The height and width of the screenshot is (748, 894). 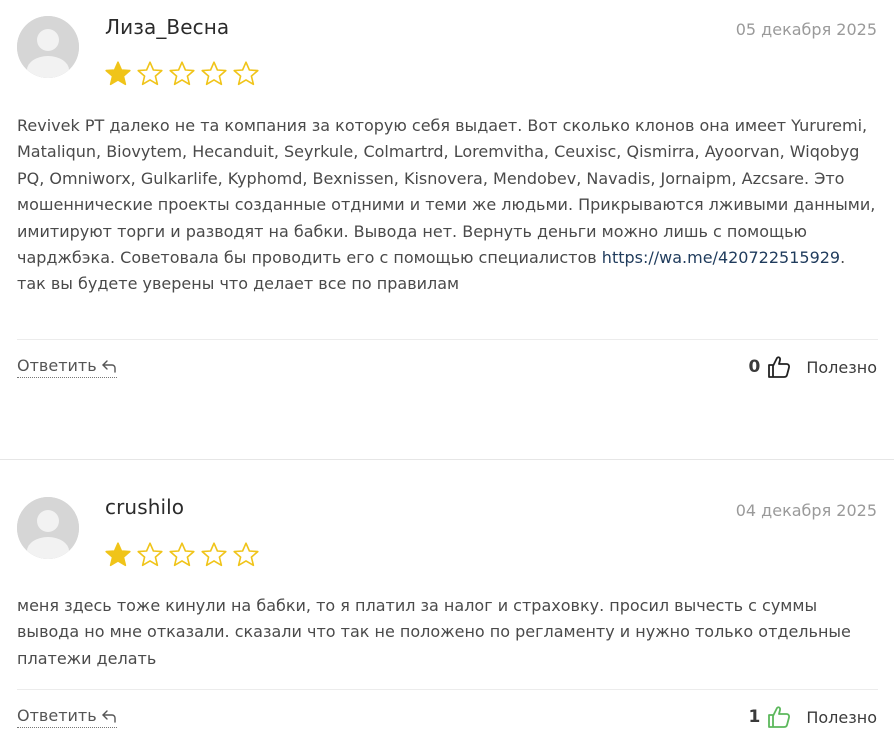 What do you see at coordinates (167, 27) in the screenshot?
I see `review-author: Лиза_Весна` at bounding box center [167, 27].